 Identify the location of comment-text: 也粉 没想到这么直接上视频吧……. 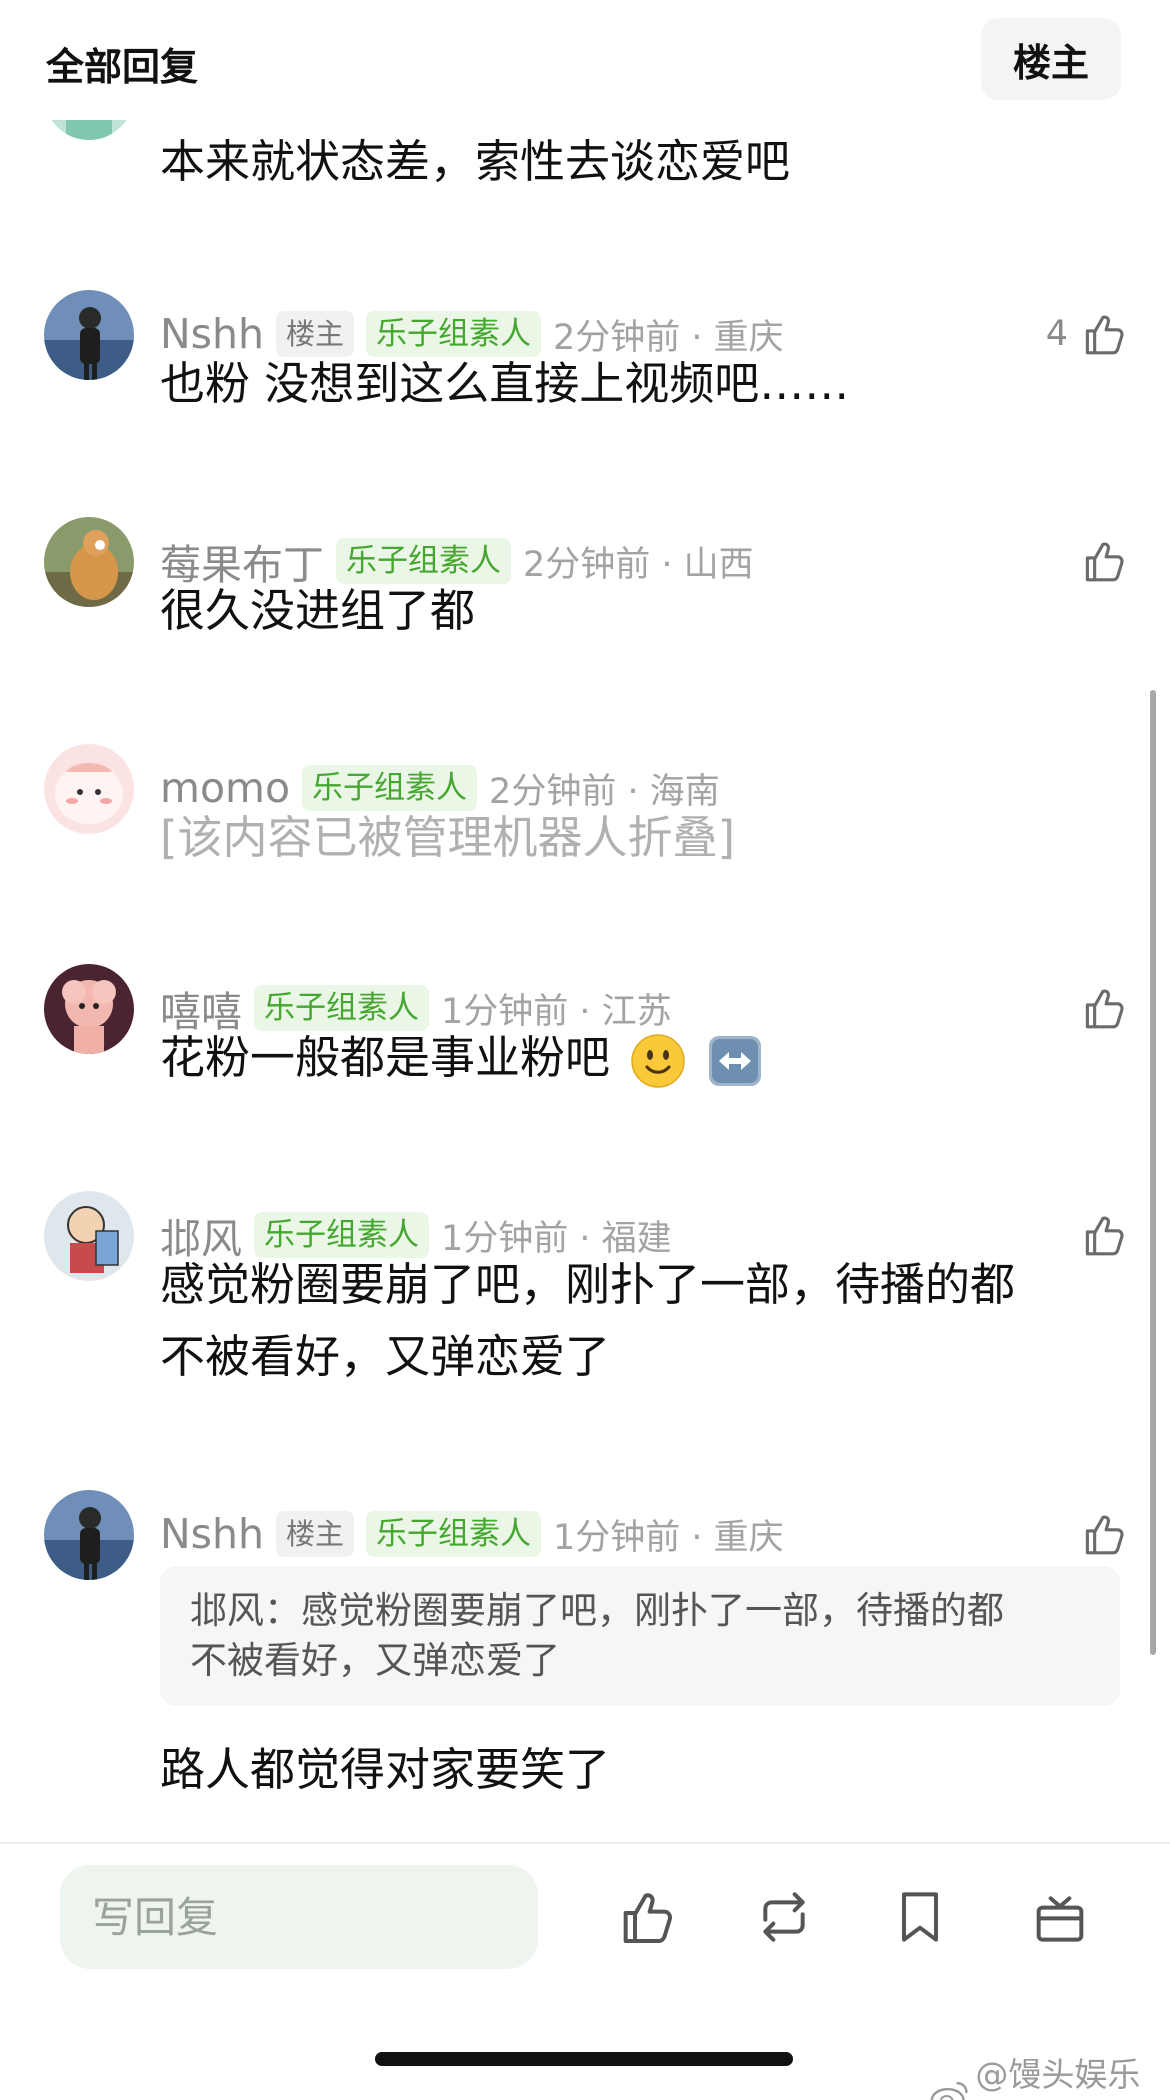
(505, 383).